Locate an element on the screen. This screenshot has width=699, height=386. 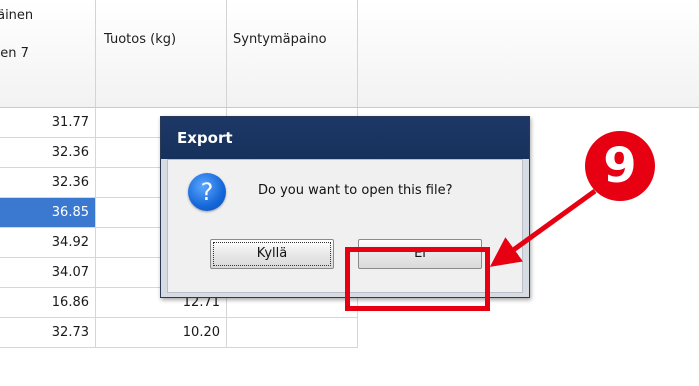
column-header-line: täinen is located at coordinates (17, 15).